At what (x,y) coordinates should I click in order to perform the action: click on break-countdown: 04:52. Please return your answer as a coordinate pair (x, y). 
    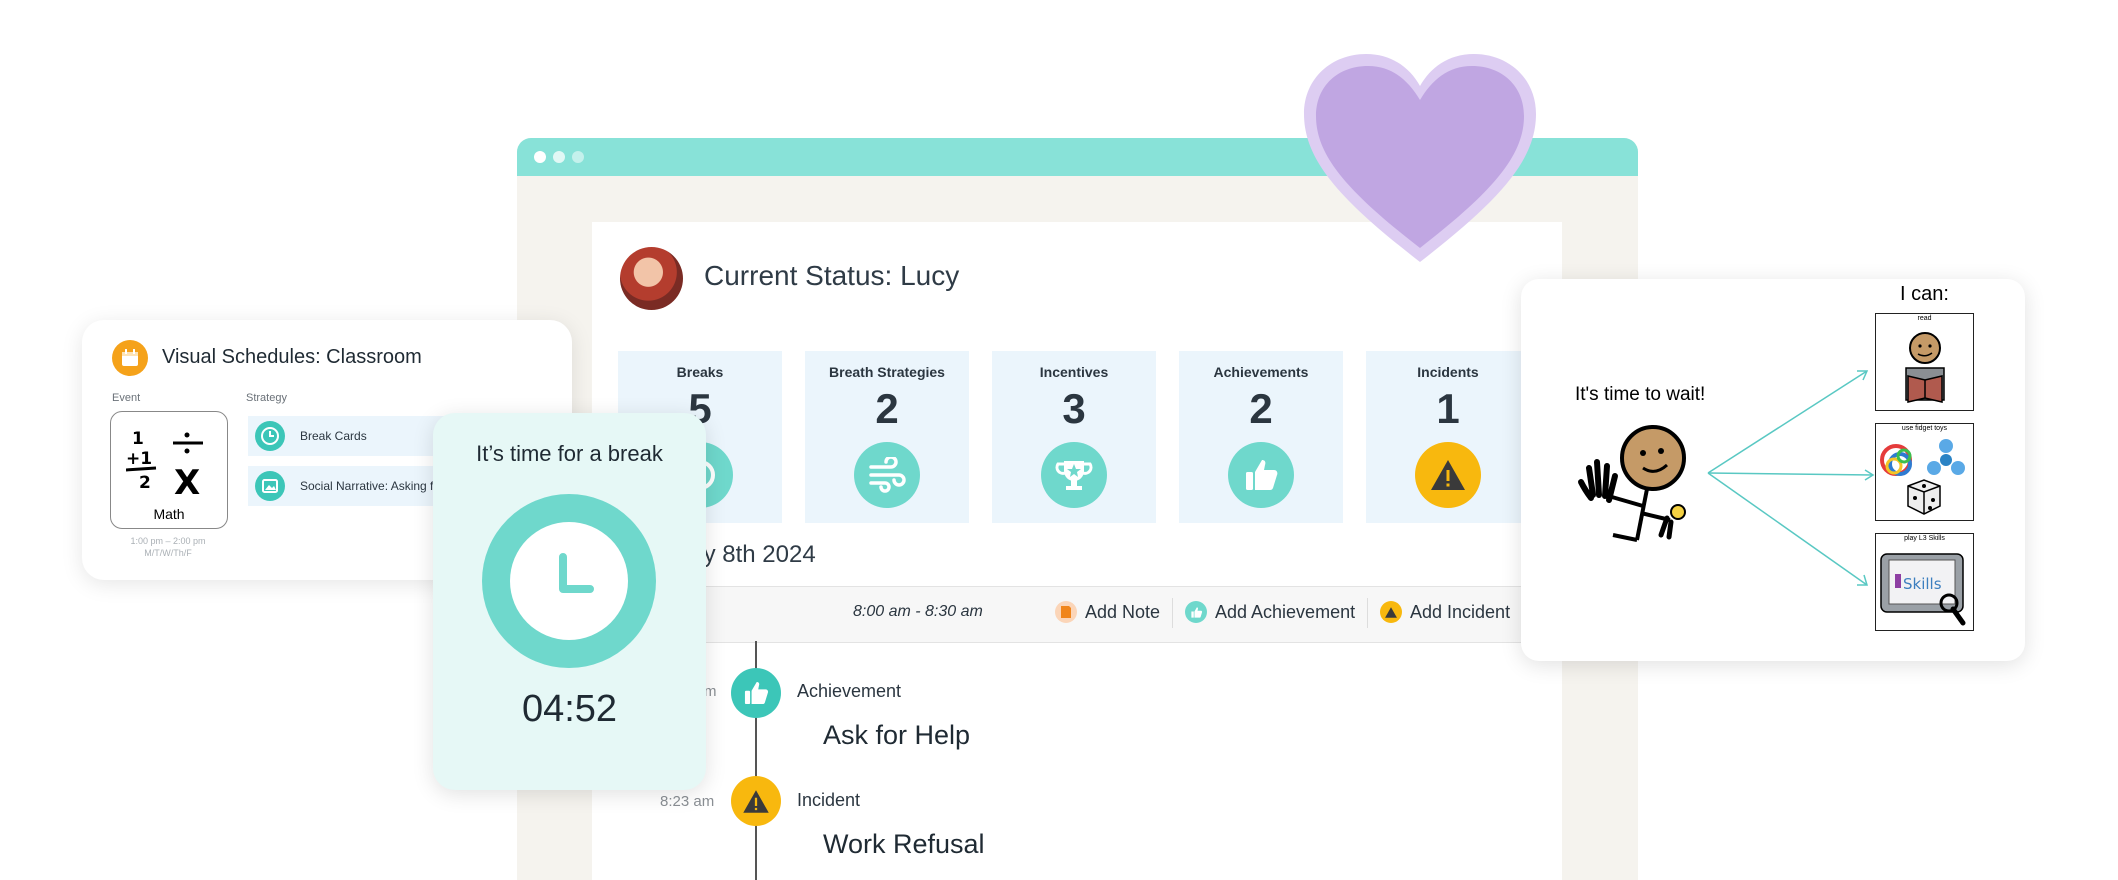
    Looking at the image, I should click on (569, 709).